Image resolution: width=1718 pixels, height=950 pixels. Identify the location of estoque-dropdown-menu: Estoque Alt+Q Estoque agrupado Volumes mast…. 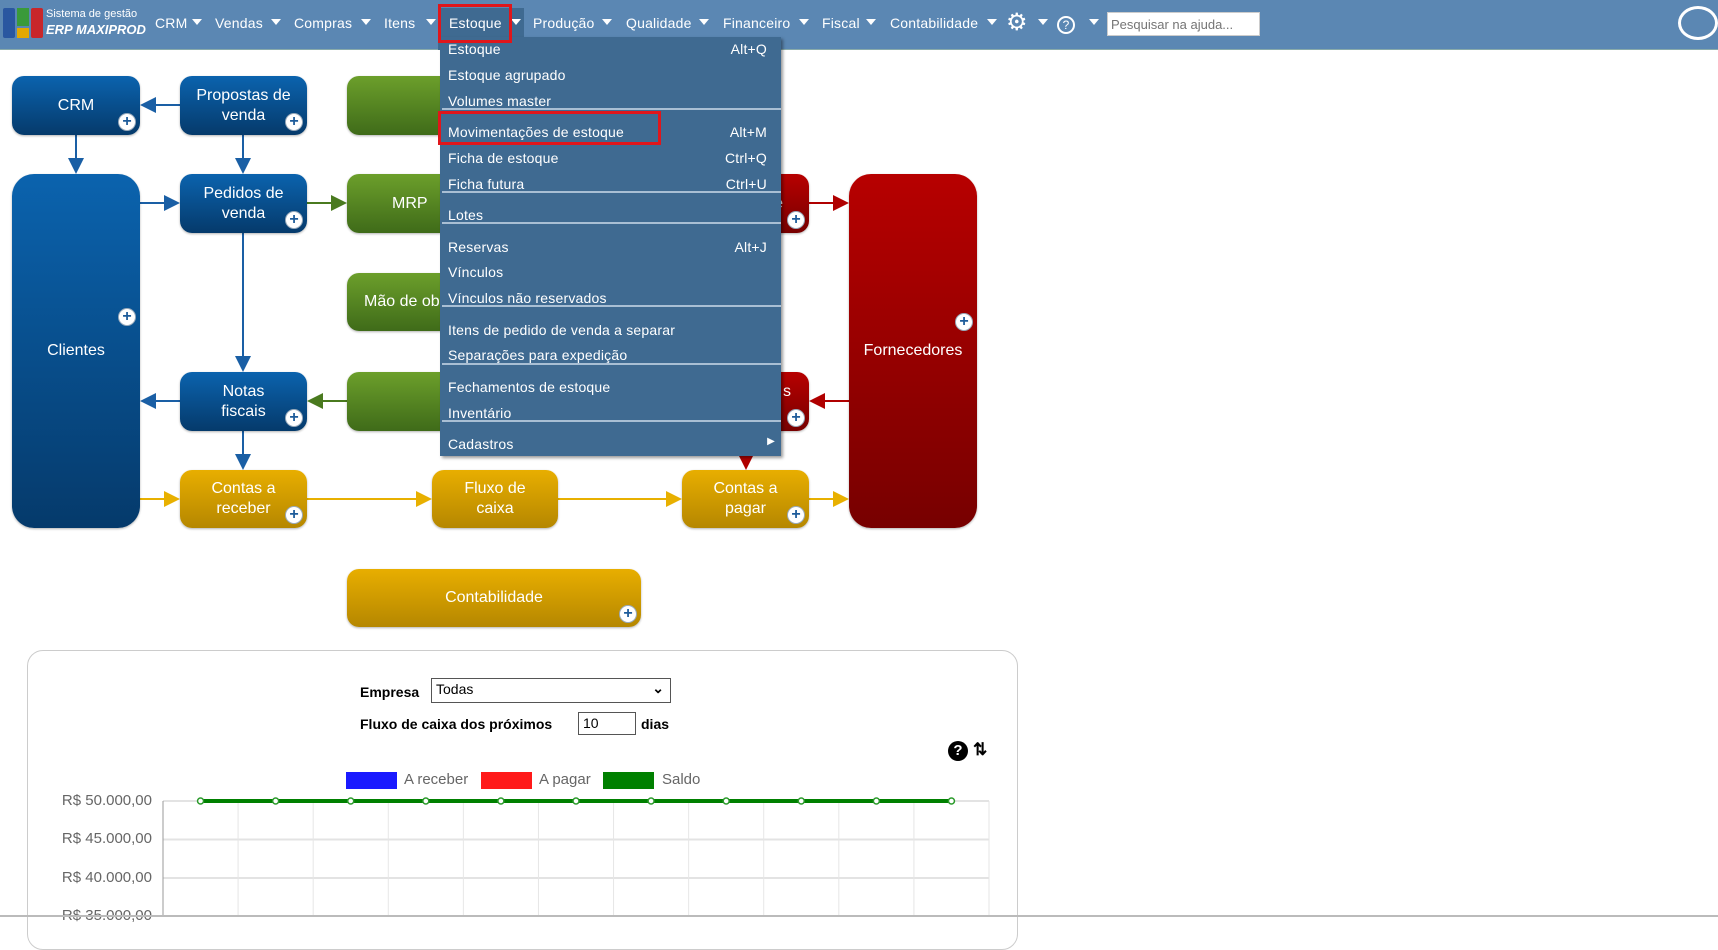
(610, 246).